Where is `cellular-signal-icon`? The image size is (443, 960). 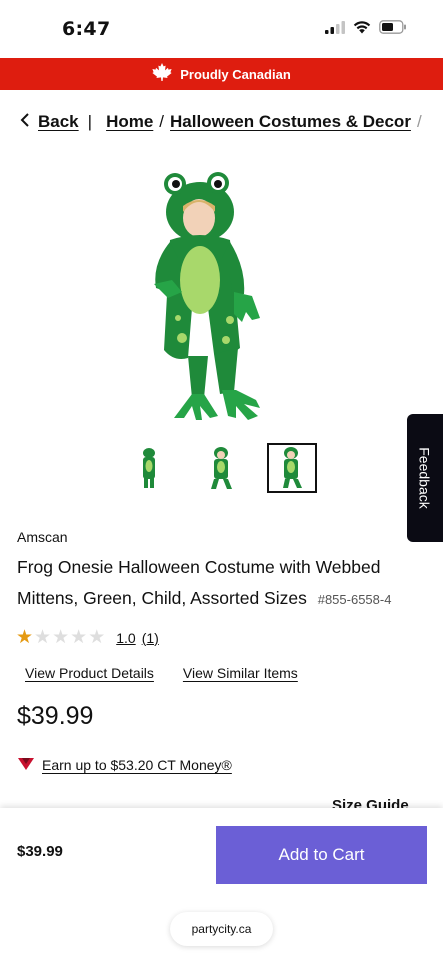
cellular-signal-icon is located at coordinates (335, 29).